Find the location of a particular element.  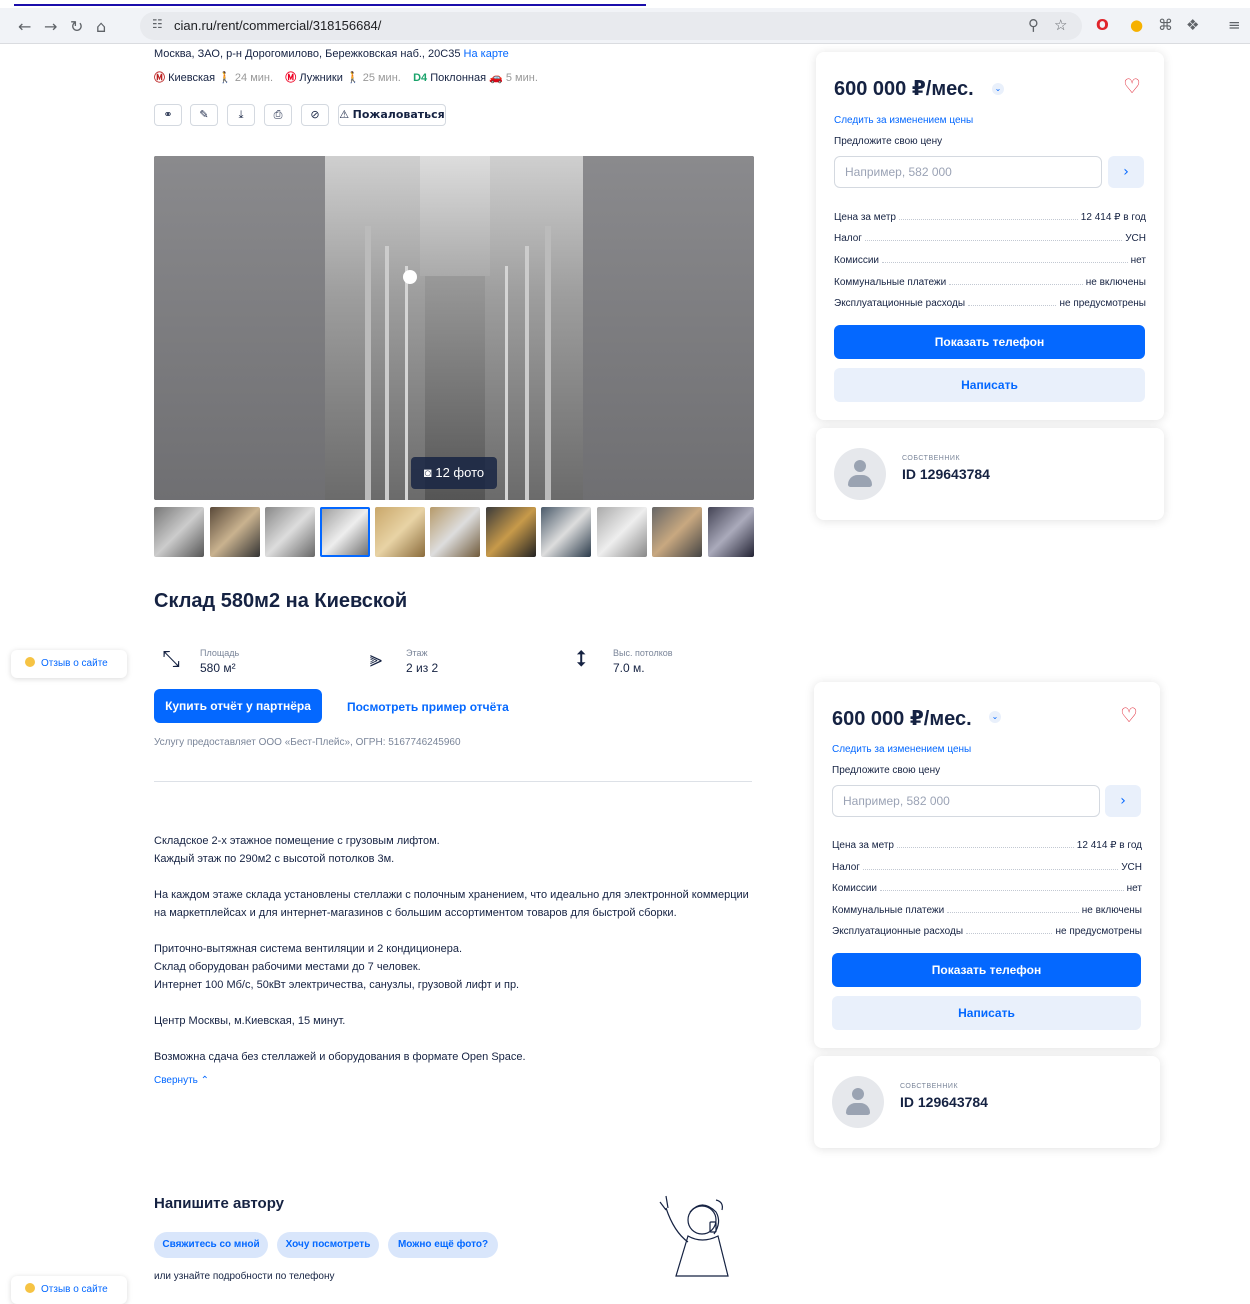

print-button: ⎙ is located at coordinates (278, 115).